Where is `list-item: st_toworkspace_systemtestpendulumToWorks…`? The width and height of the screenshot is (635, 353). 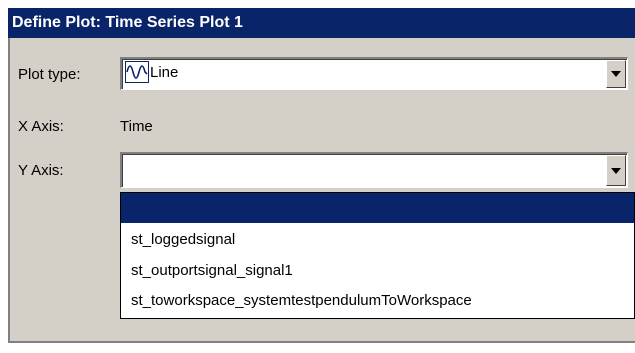
list-item: st_toworkspace_systemtestpendulumToWorks… is located at coordinates (301, 300).